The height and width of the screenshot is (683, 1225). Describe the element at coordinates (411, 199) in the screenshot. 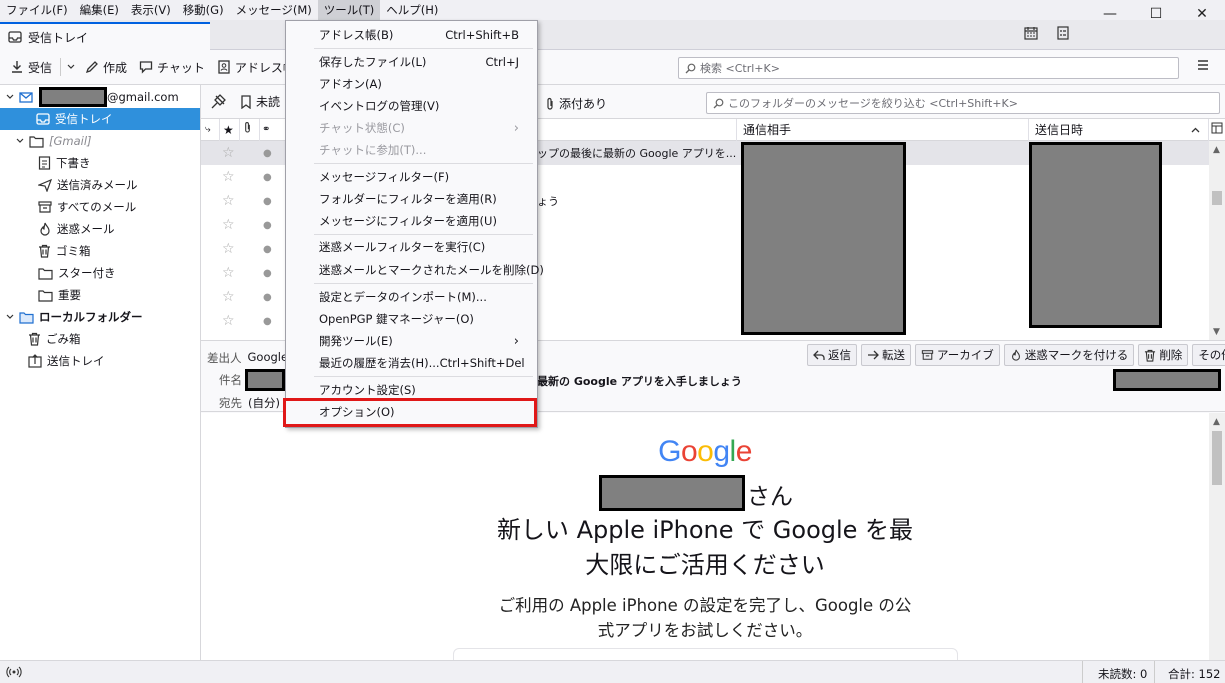

I see `menu-item-apply-filters-folder: フォルダーにフィルターを適用(R)` at that location.